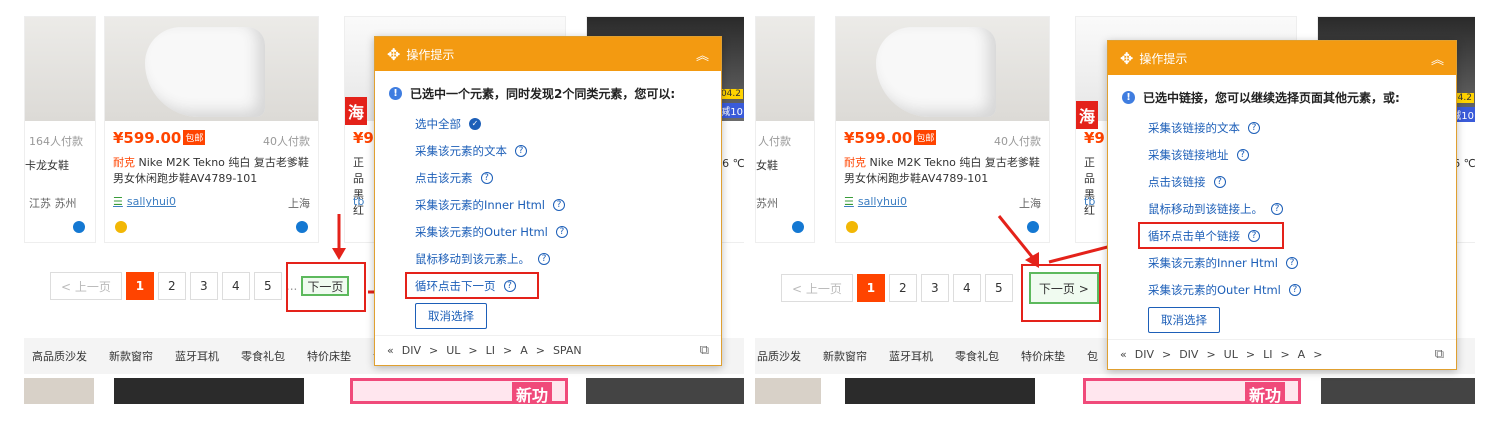  What do you see at coordinates (1302, 181) in the screenshot?
I see `option-click-link: 点击该链接?` at bounding box center [1302, 181].